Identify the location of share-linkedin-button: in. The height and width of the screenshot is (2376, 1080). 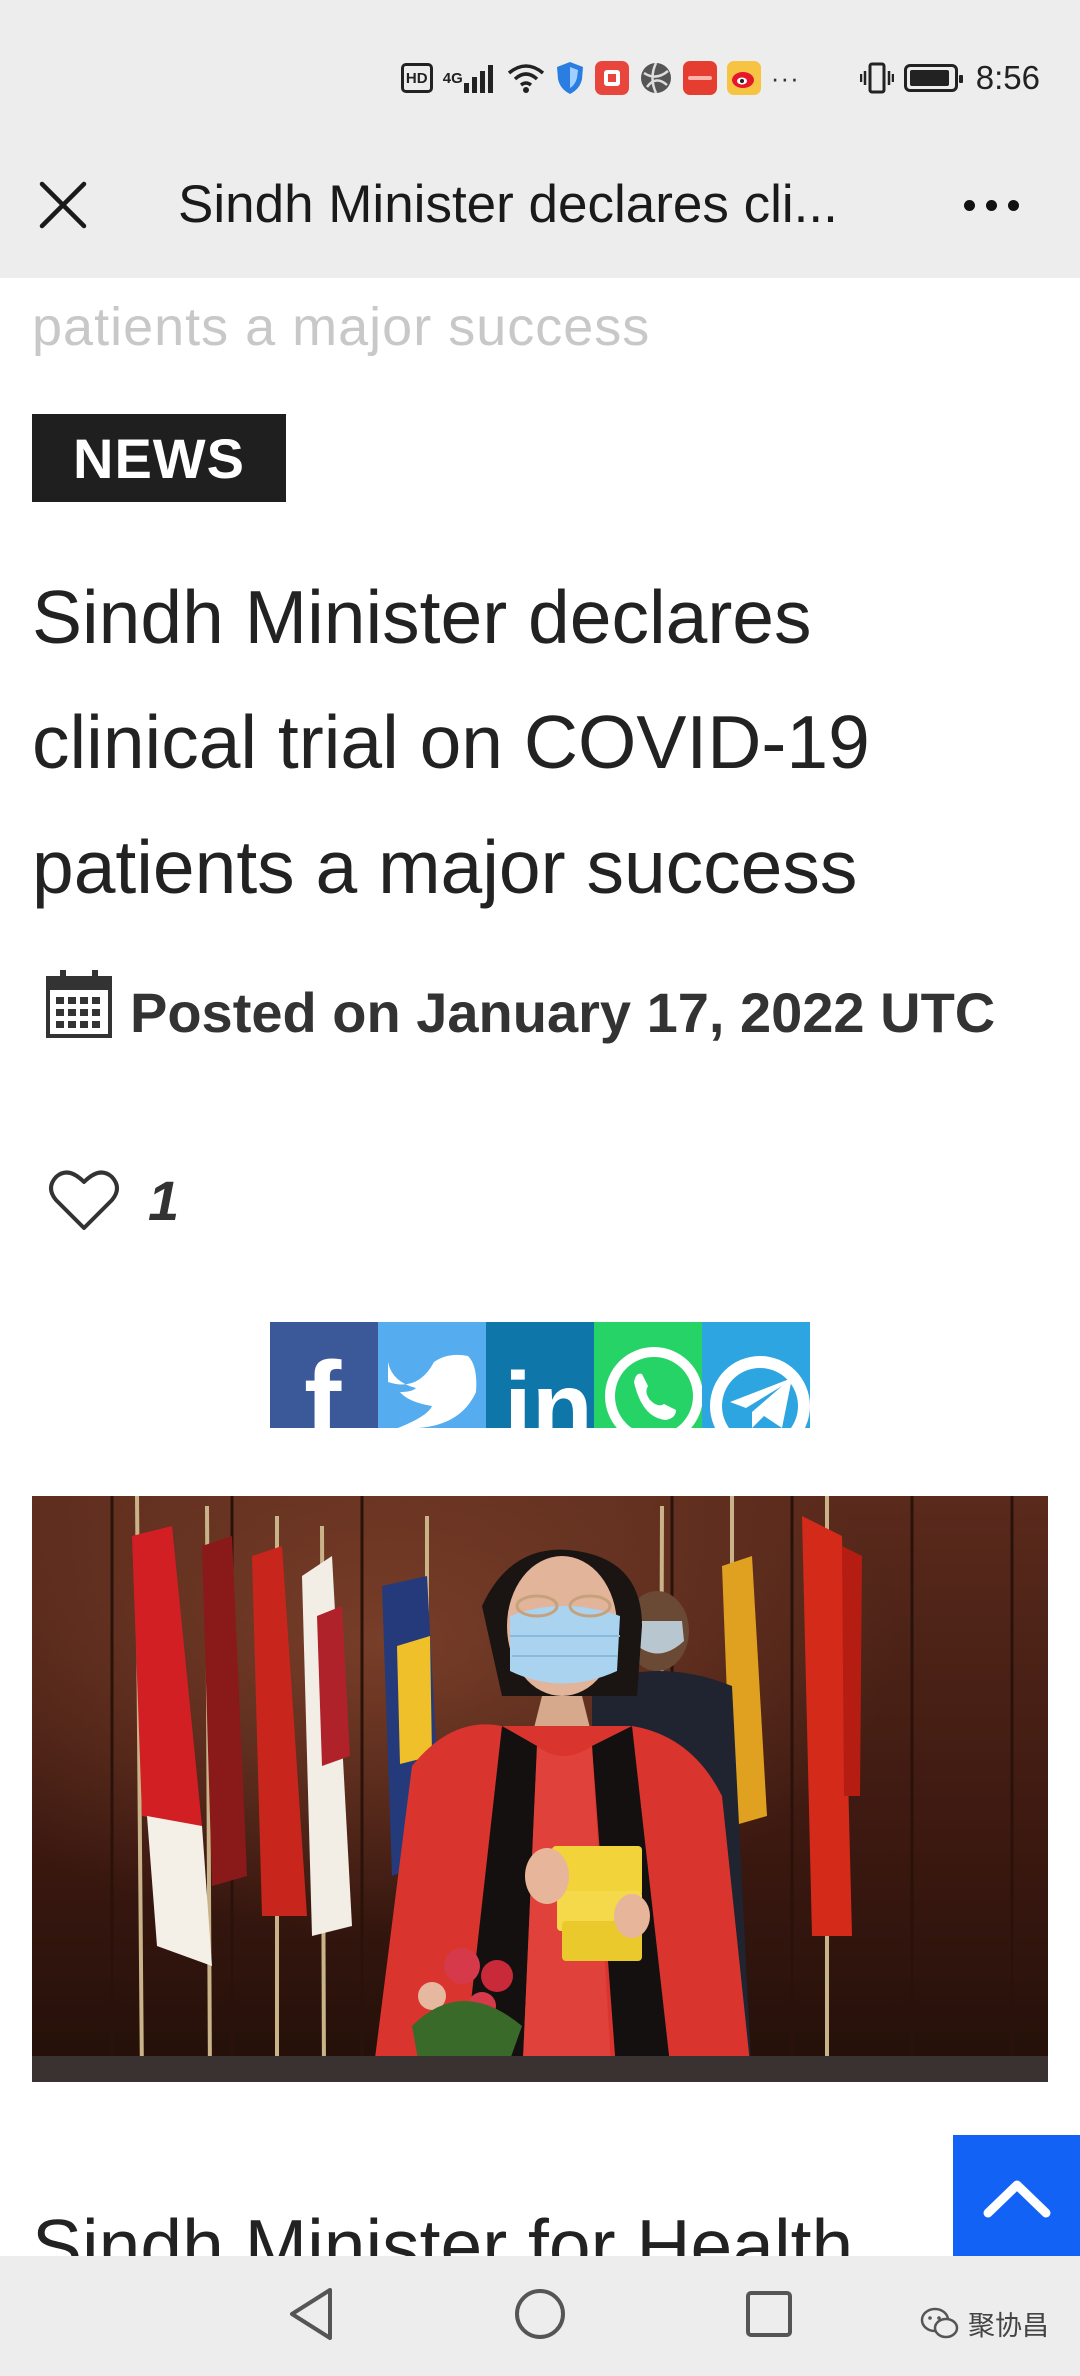
(540, 1375).